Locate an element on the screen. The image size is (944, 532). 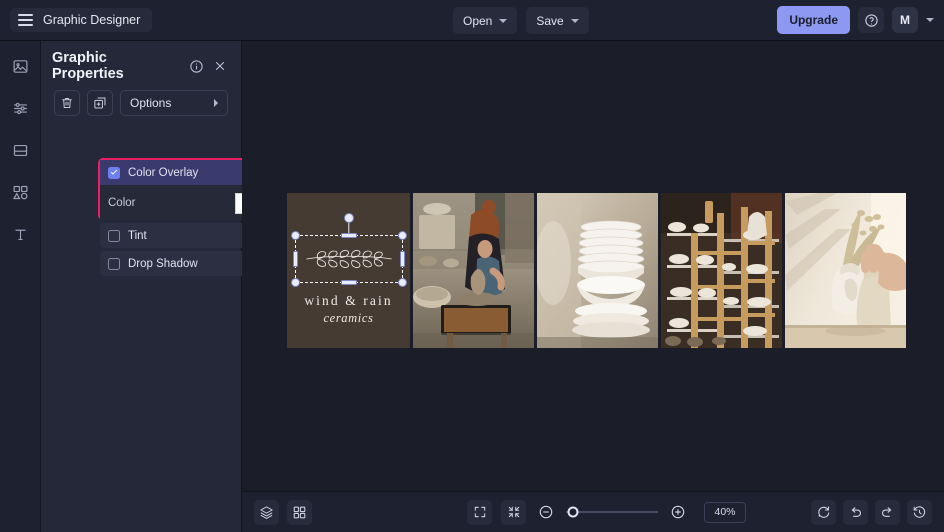
tool-rail is located at coordinates (20, 286).